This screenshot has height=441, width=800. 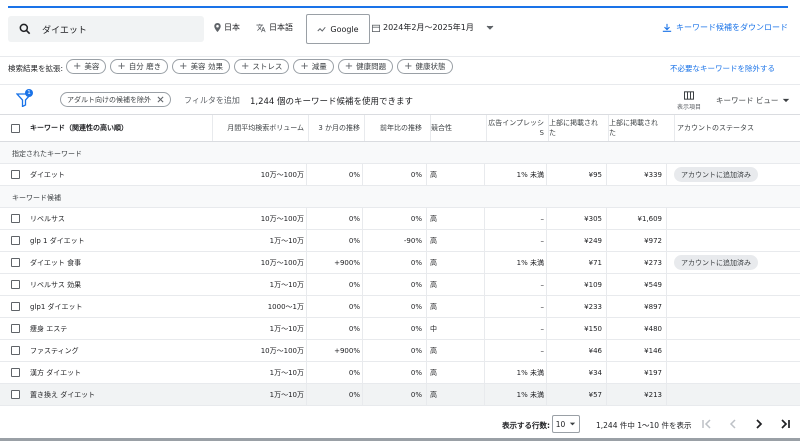 I want to click on expand-chip: + ストレス, so click(x=261, y=66).